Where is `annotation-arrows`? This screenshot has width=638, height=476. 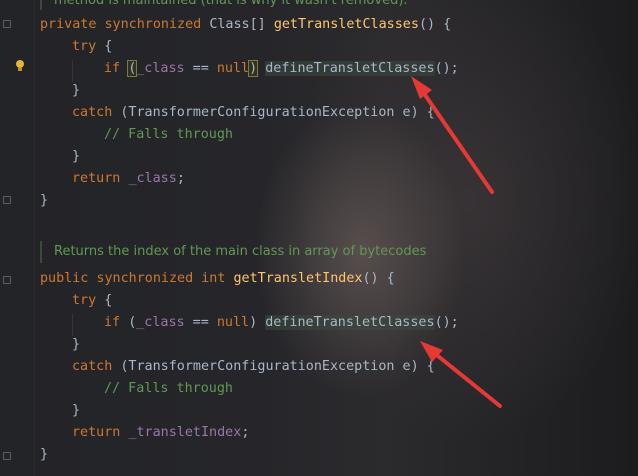
annotation-arrows is located at coordinates (456, 242).